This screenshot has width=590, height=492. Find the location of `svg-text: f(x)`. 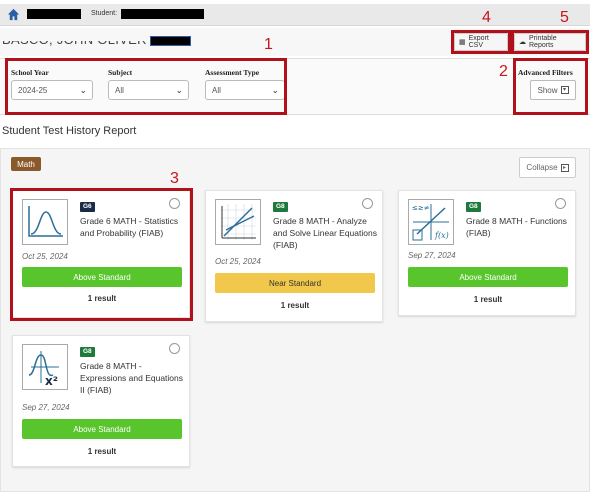

svg-text: f(x) is located at coordinates (441, 235).